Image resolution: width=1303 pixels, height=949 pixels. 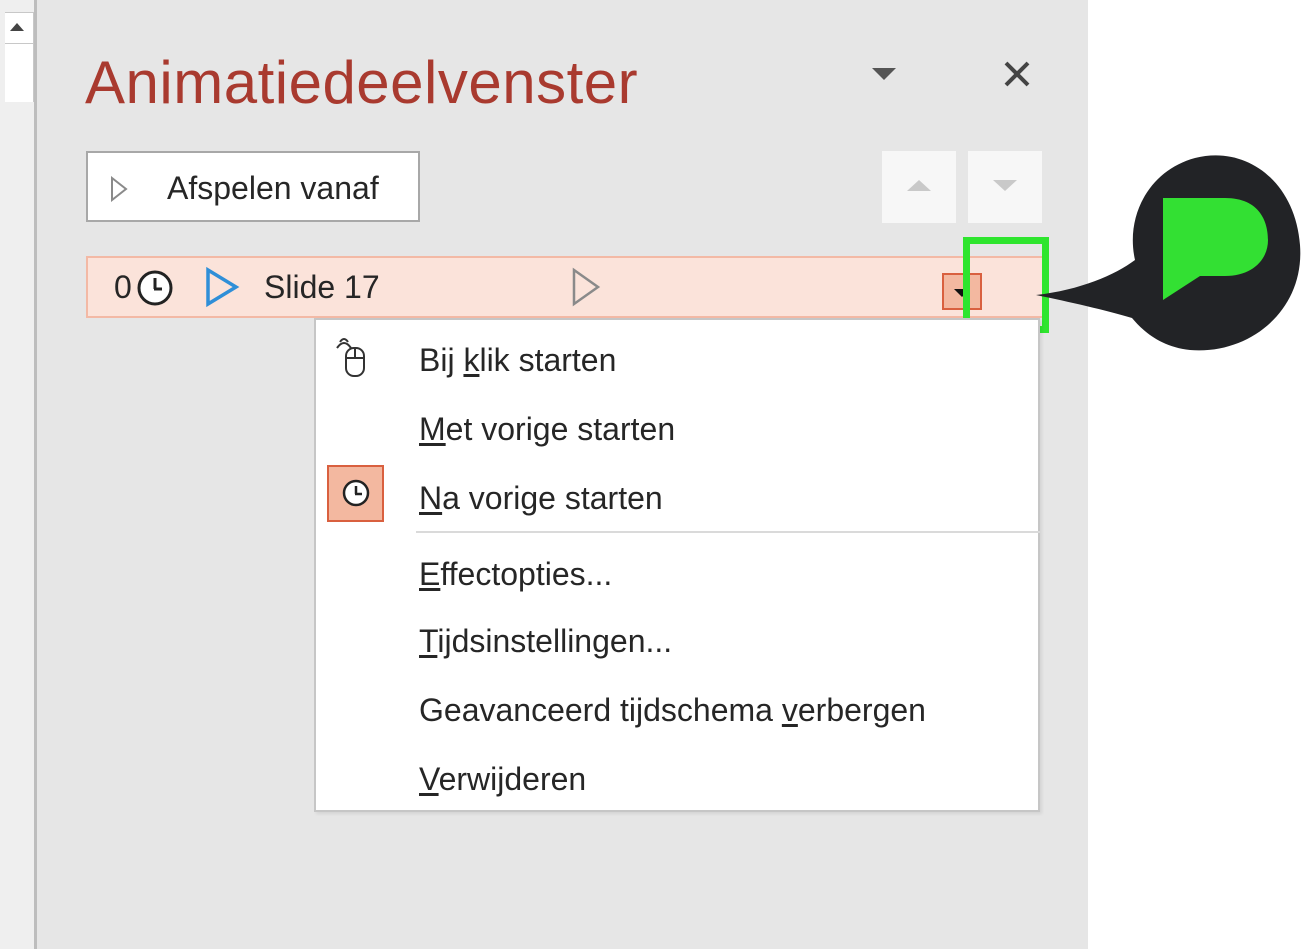 What do you see at coordinates (518, 360) in the screenshot?
I see `menu-item-label: Bij klik starten` at bounding box center [518, 360].